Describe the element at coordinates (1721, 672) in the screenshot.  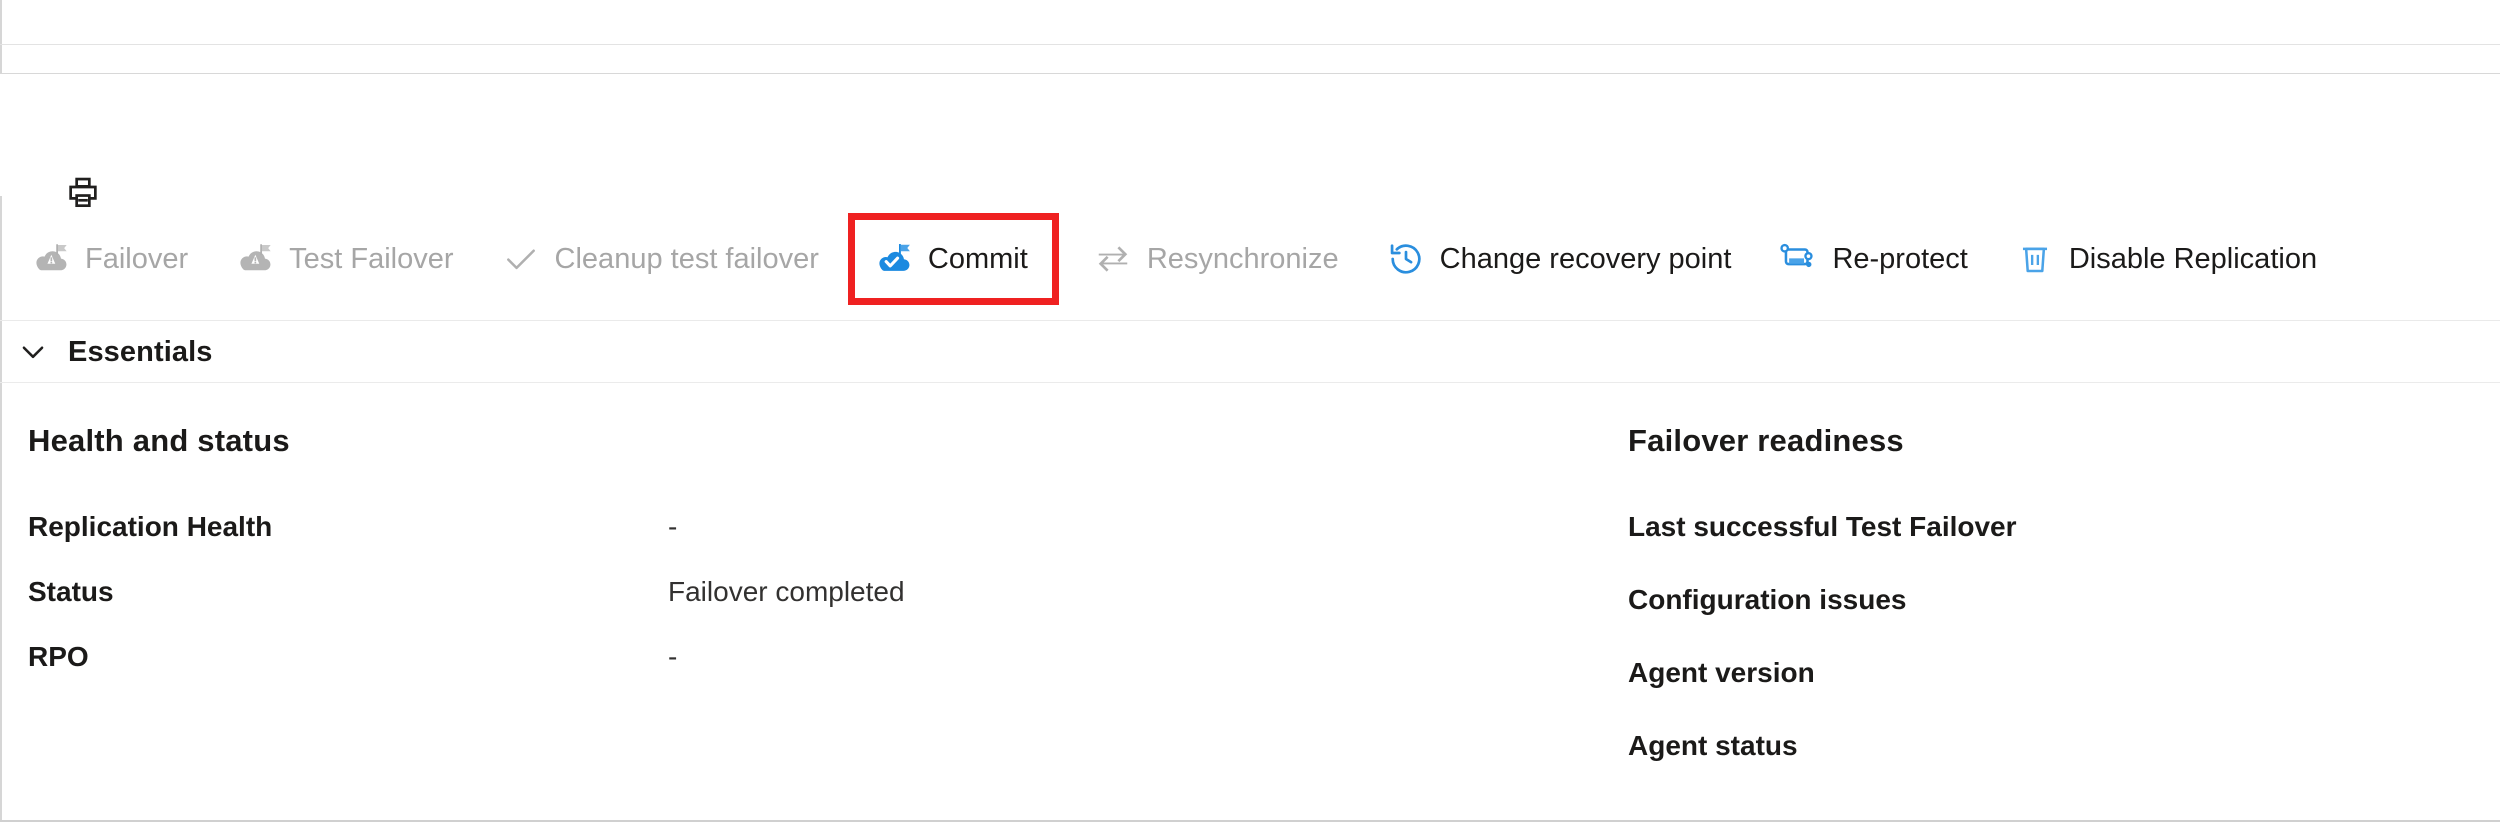
I see `agent-version-label: Agent version` at that location.